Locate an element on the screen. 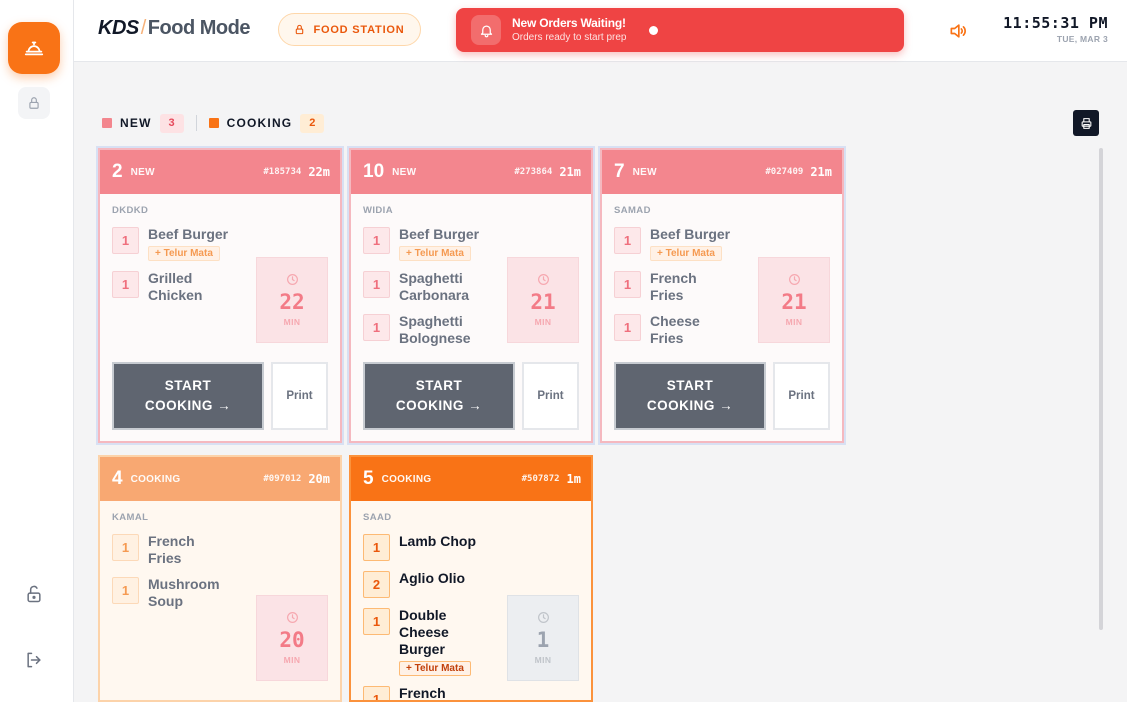 The width and height of the screenshot is (1127, 702). item-name: Double Cheese Burger is located at coordinates (424, 632).